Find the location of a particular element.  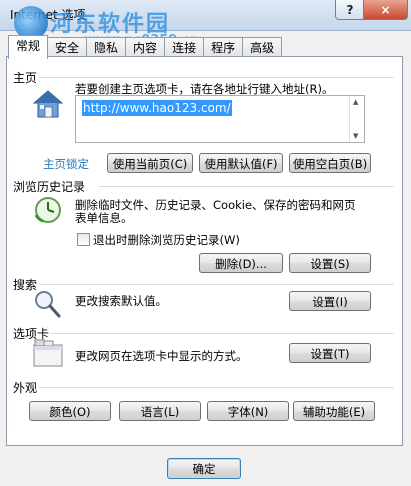

search-settings-button: 设置(I) is located at coordinates (330, 301).